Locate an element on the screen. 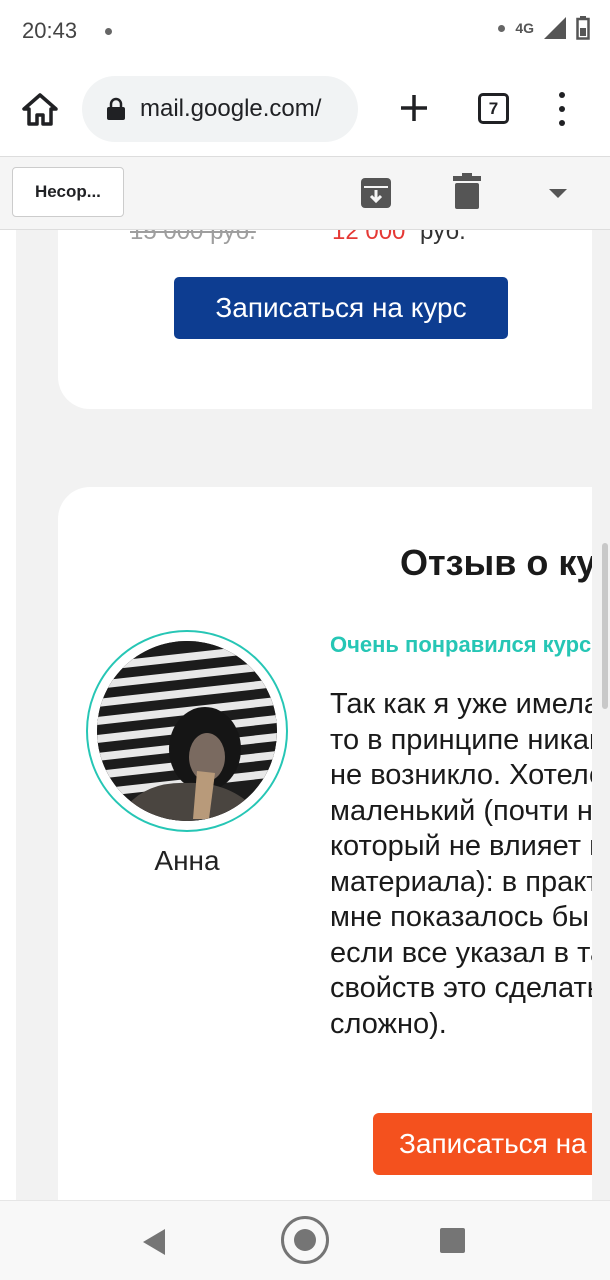  status-bar: 20:43 4G is located at coordinates (305, 32).